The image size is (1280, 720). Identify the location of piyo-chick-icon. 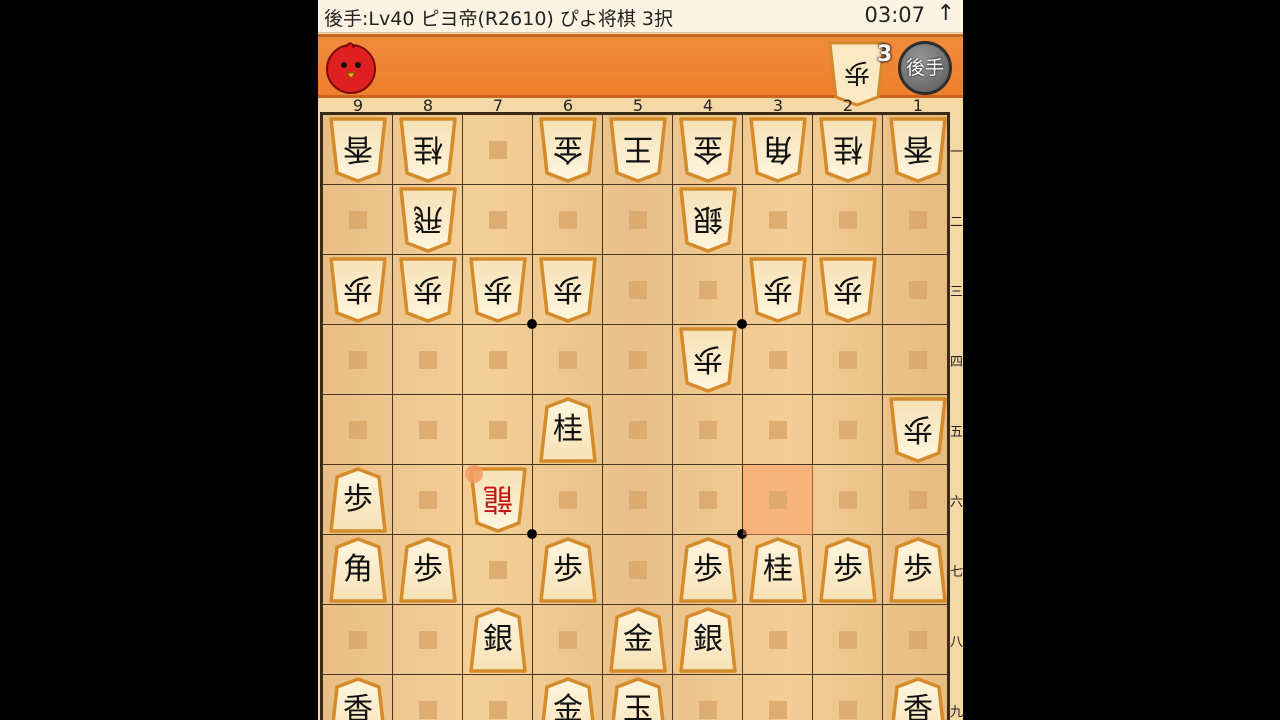
(351, 68).